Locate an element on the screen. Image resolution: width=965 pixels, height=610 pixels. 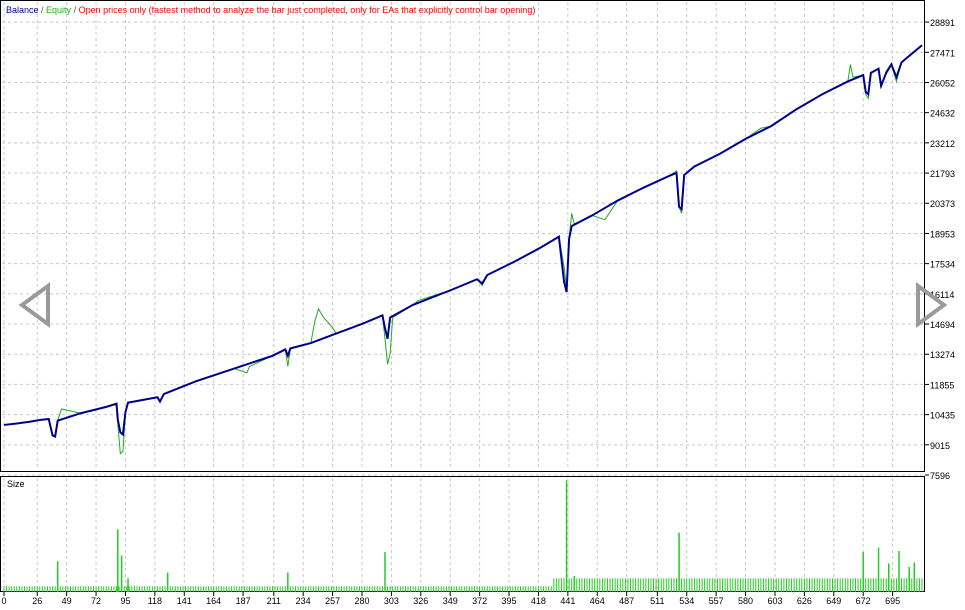
x-tick-label: 95 is located at coordinates (125, 601).